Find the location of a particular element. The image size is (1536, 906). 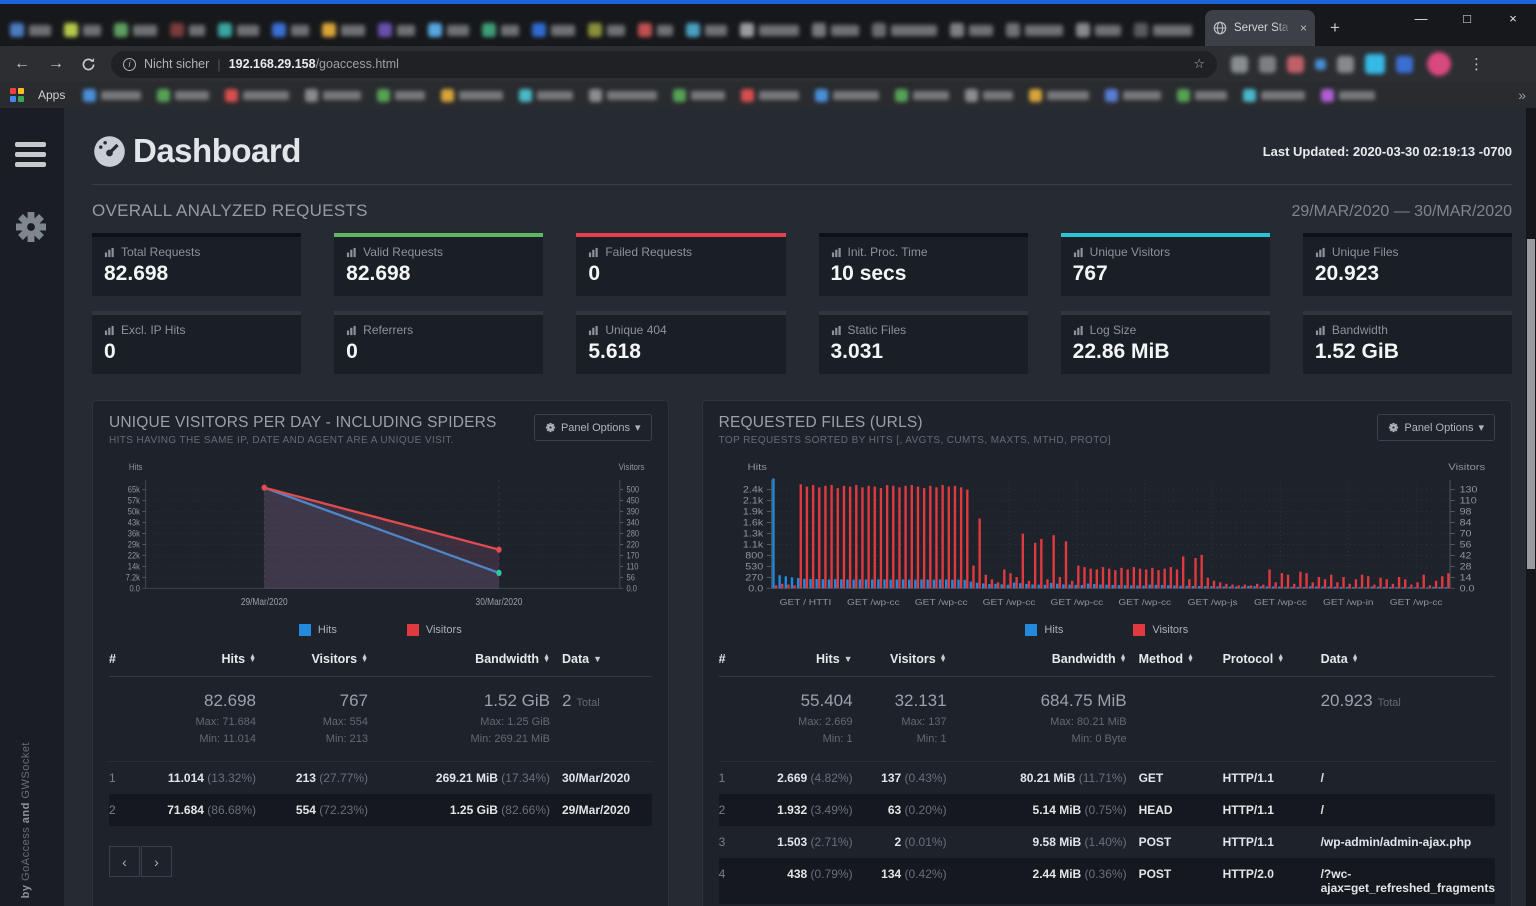

bookmark-items-blurred is located at coordinates (793, 95).